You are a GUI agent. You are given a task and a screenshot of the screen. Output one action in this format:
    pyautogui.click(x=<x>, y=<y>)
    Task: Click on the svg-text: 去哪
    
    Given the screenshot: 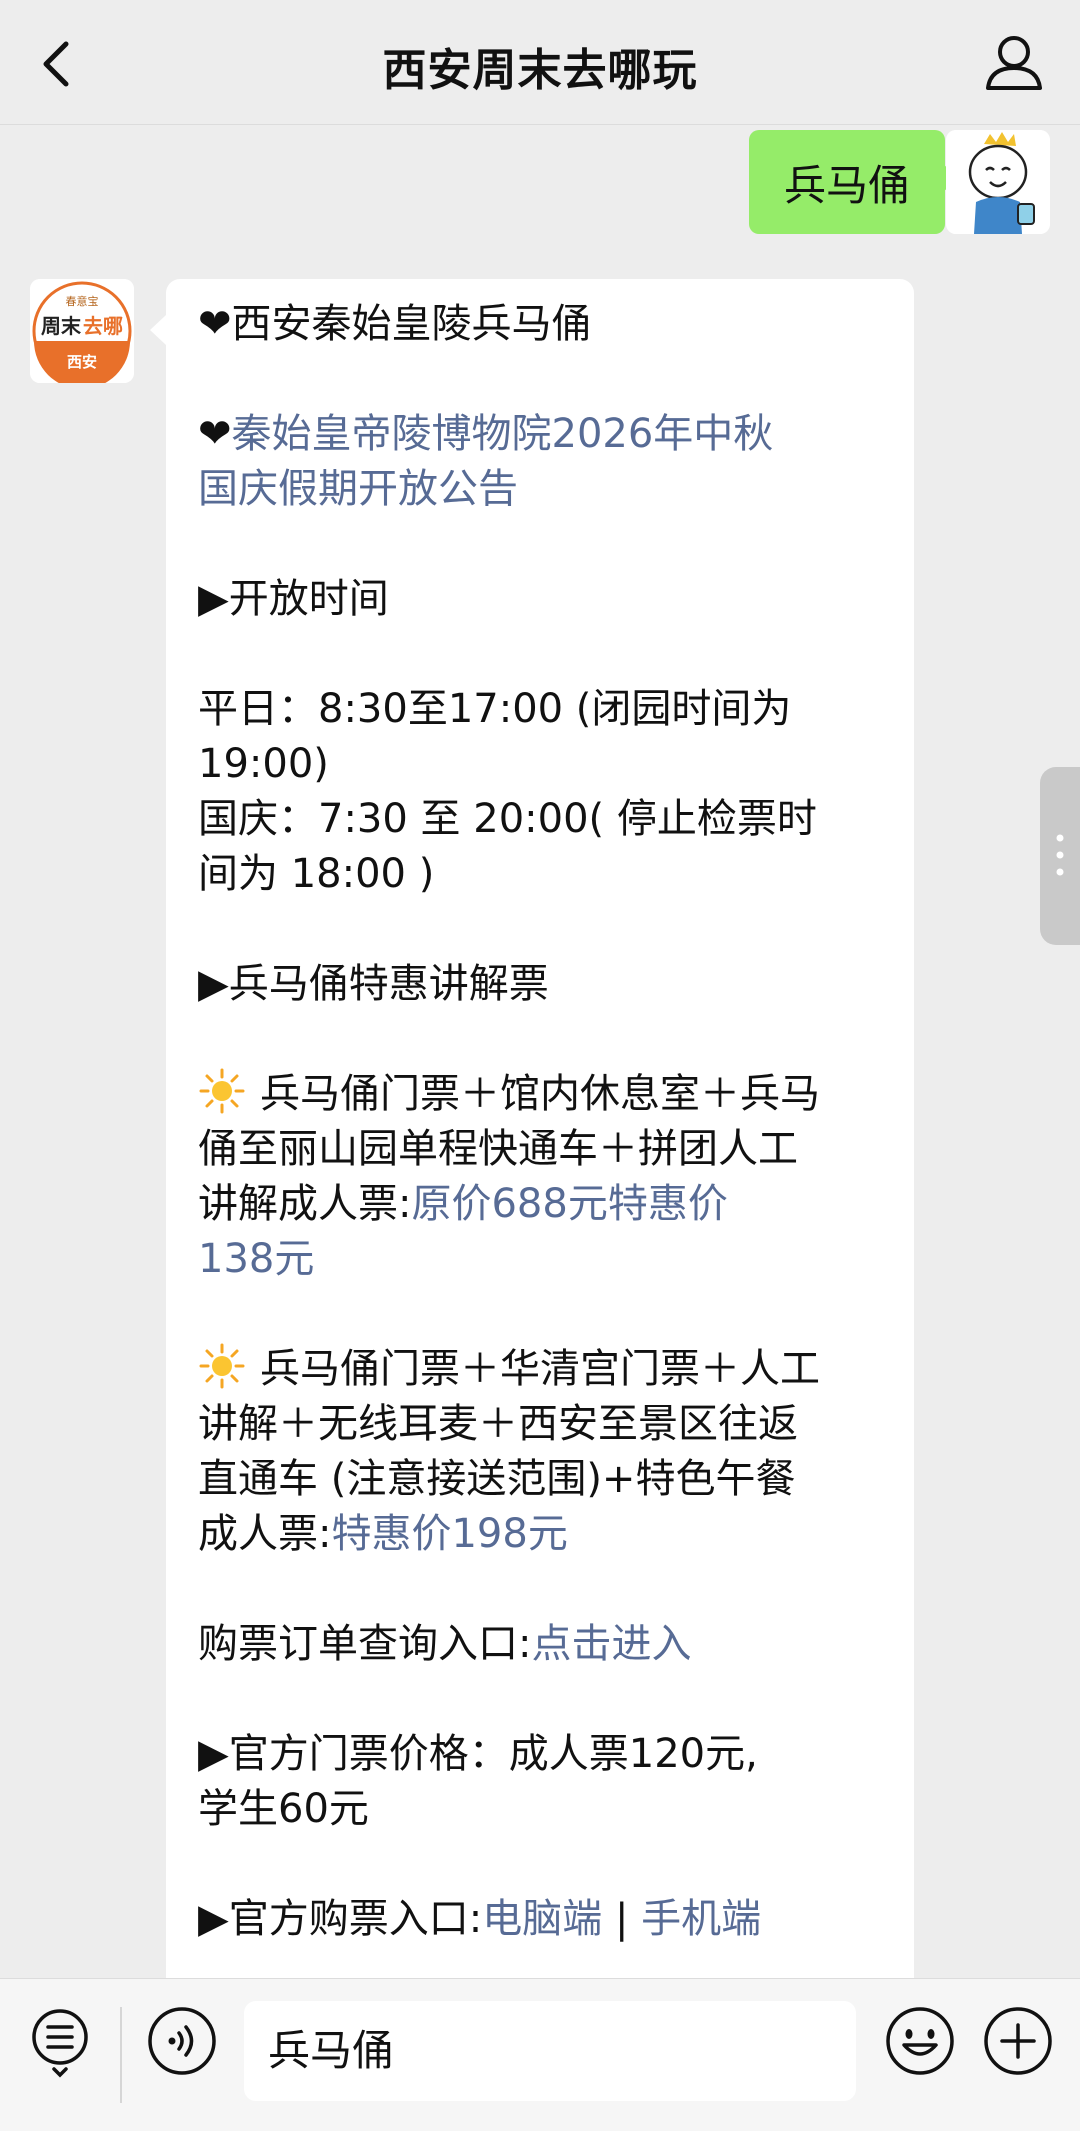 What is the action you would take?
    pyautogui.click(x=103, y=326)
    